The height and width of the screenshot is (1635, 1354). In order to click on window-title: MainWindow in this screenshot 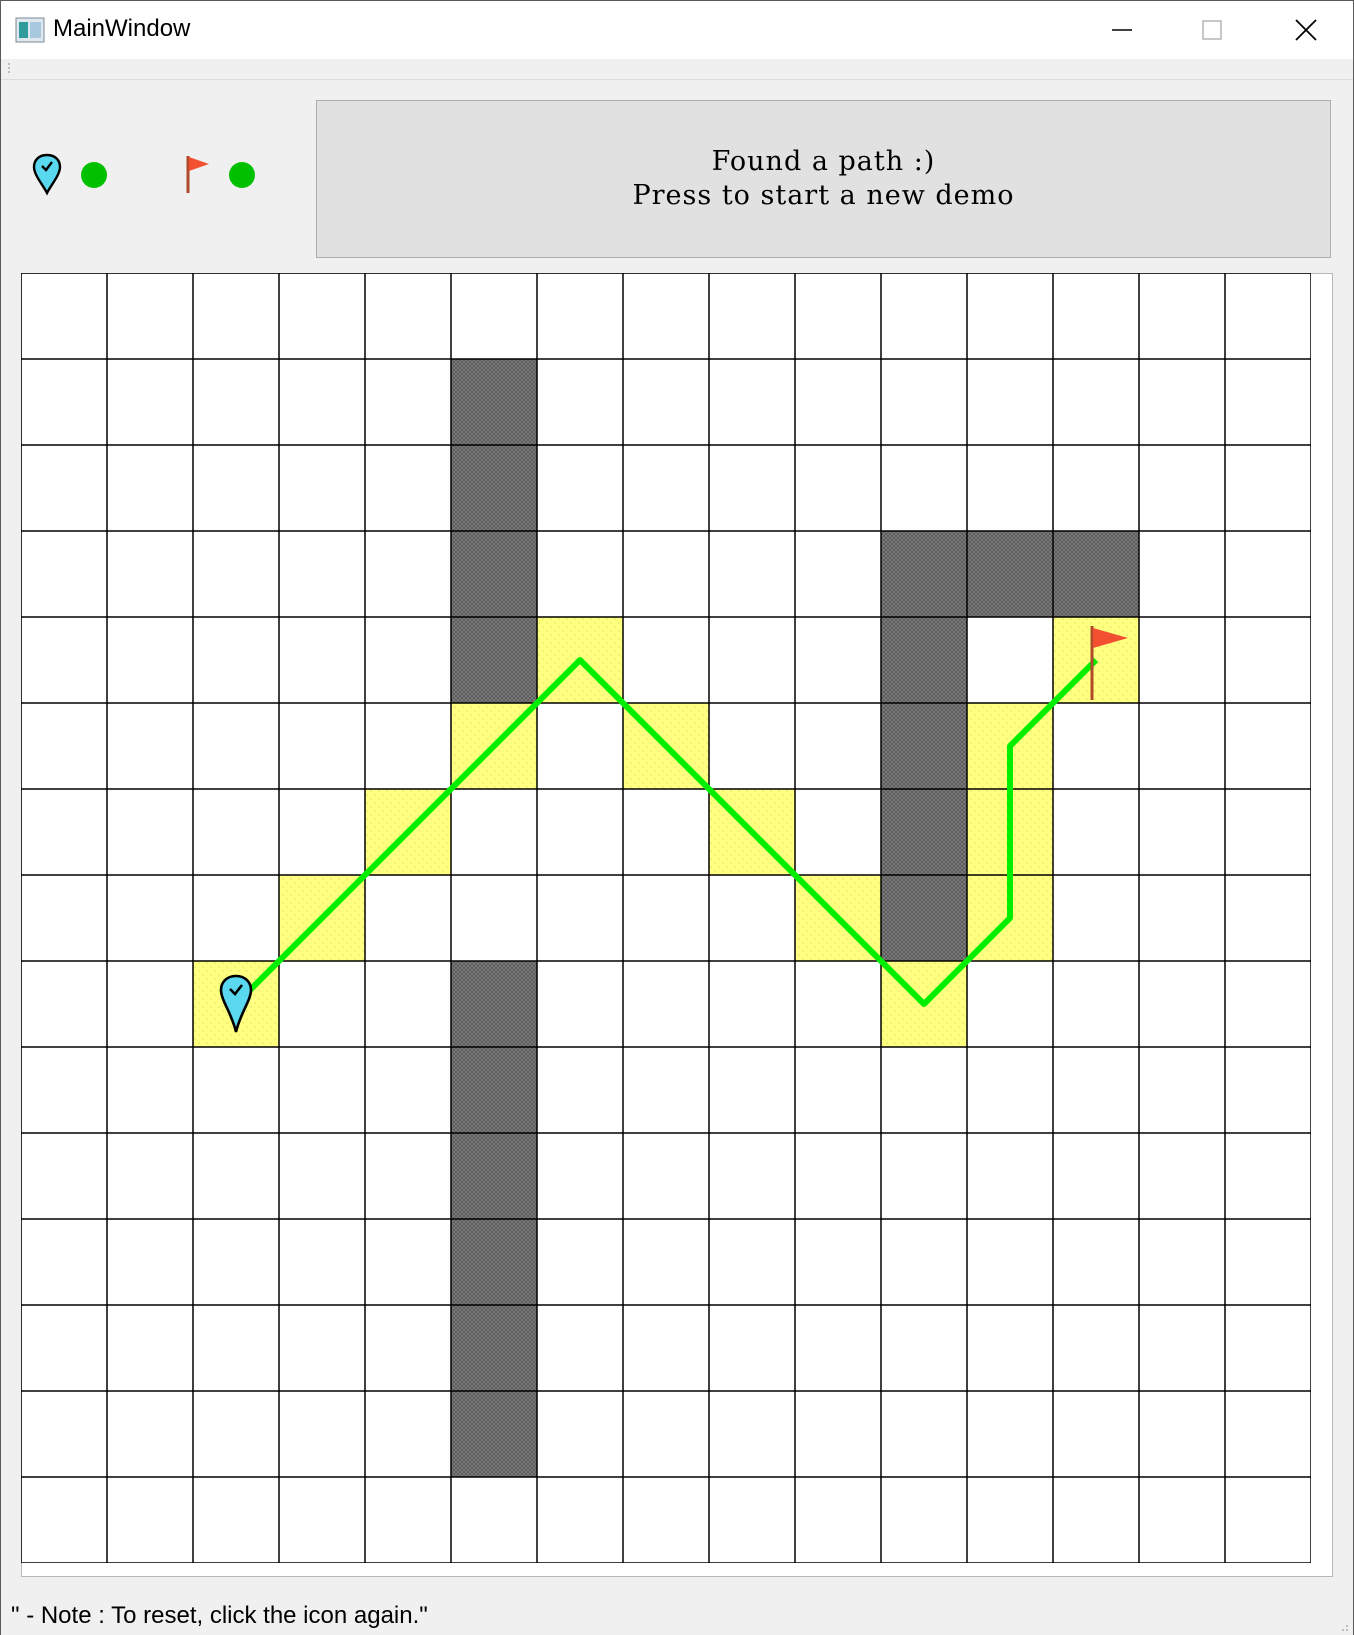, I will do `click(122, 28)`.